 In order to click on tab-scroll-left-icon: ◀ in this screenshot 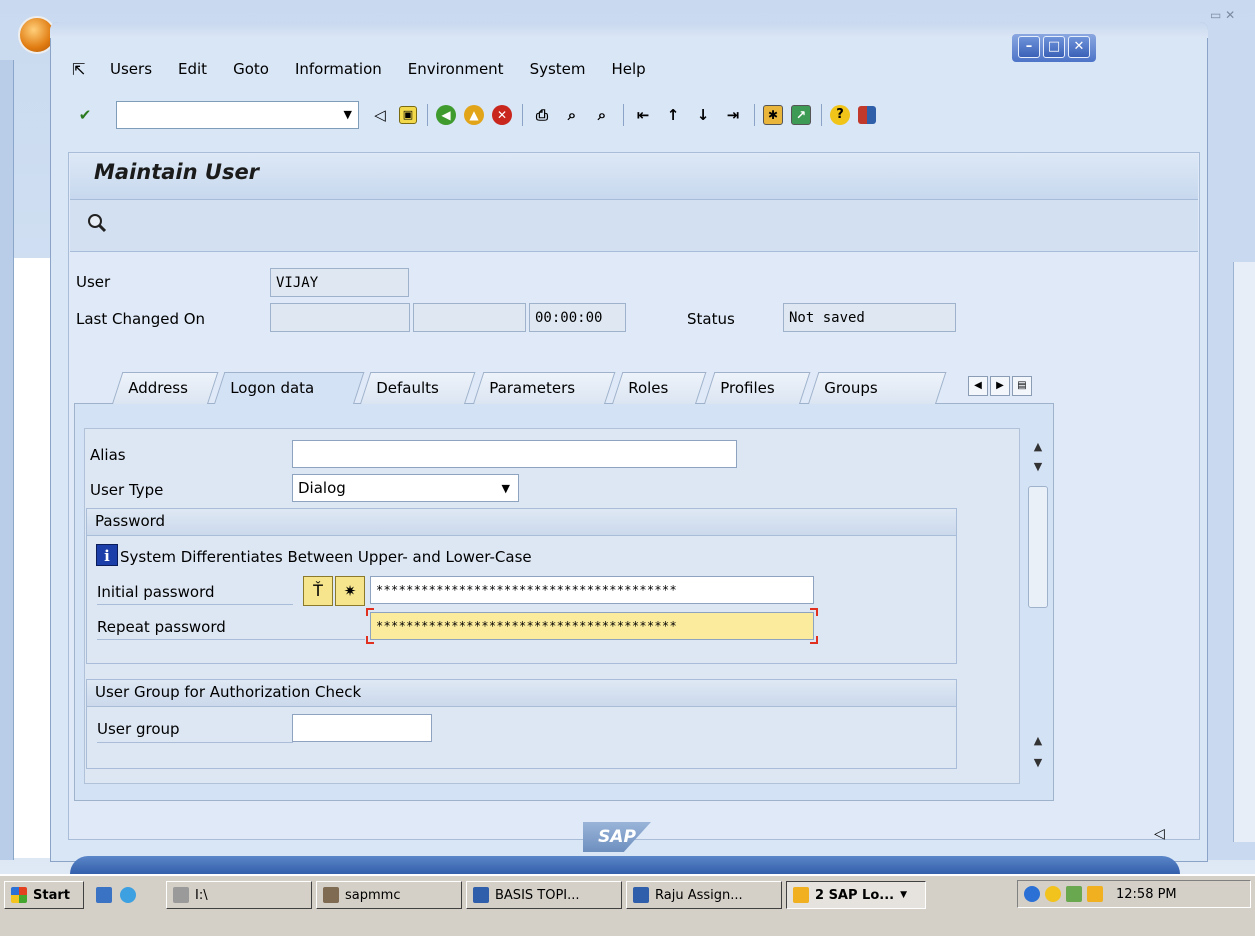, I will do `click(978, 386)`.